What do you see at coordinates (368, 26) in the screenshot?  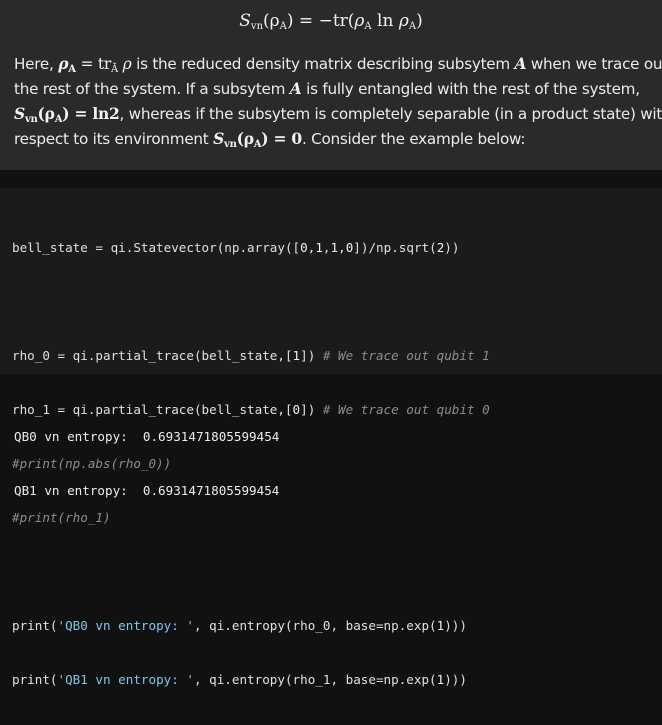 I see `eq-rho1-sub: A` at bounding box center [368, 26].